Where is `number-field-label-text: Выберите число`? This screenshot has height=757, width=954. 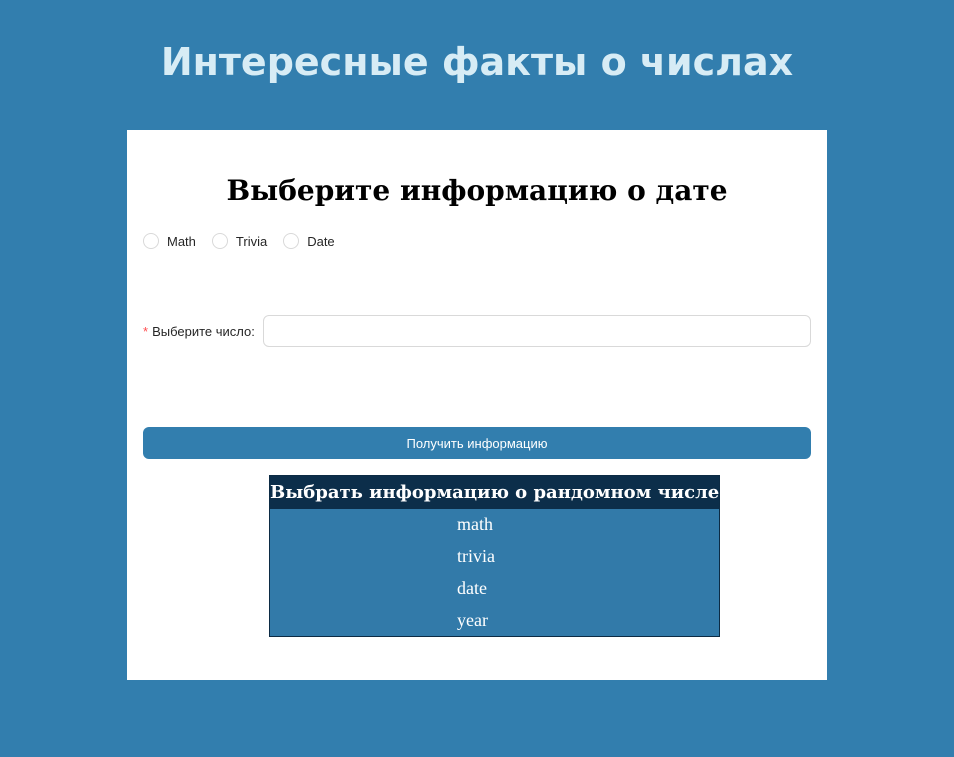
number-field-label-text: Выберите число is located at coordinates (202, 331).